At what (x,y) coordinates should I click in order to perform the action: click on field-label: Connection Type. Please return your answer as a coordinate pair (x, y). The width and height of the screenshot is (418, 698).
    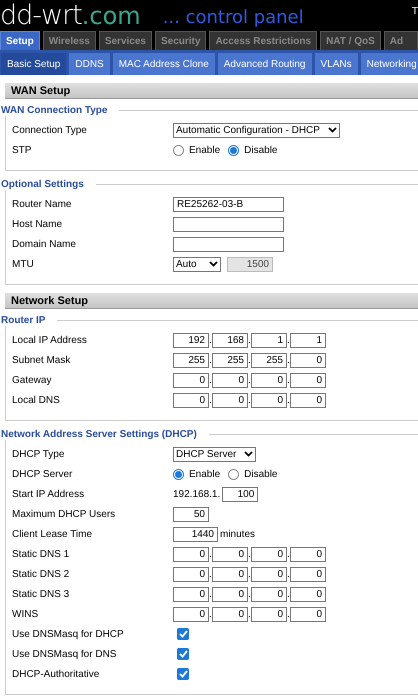
    Looking at the image, I should click on (49, 130).